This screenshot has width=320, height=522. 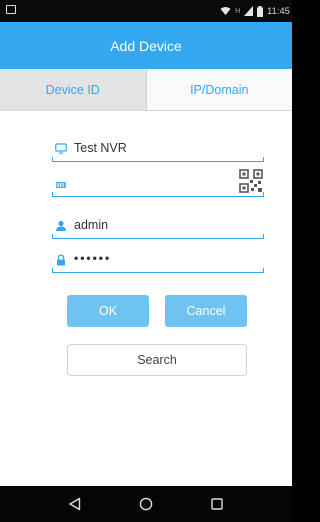 I want to click on username-field: admin, so click(x=158, y=228).